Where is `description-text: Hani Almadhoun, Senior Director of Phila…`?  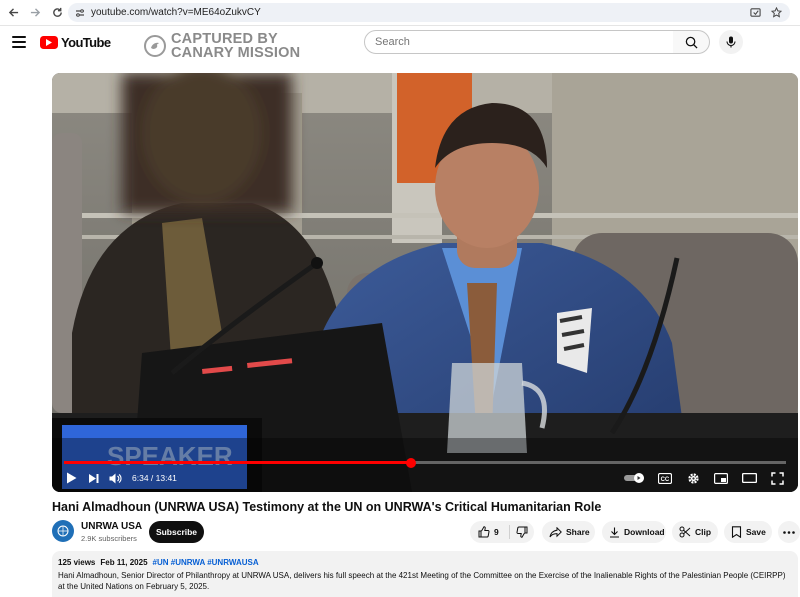 description-text: Hani Almadhoun, Senior Director of Phila… is located at coordinates (422, 581).